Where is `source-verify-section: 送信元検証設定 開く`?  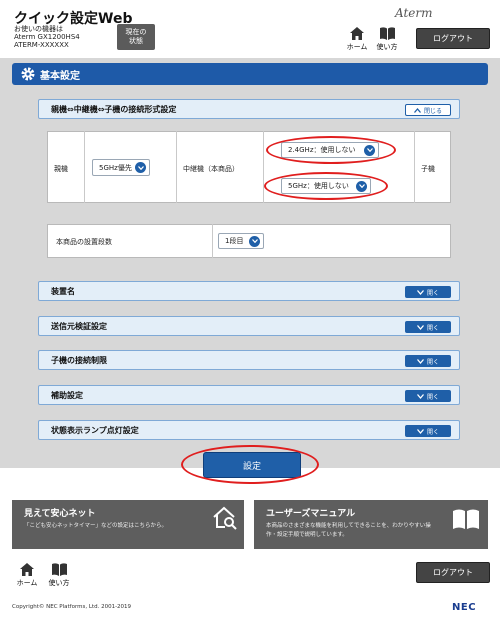
source-verify-section: 送信元検証設定 開く is located at coordinates (249, 326).